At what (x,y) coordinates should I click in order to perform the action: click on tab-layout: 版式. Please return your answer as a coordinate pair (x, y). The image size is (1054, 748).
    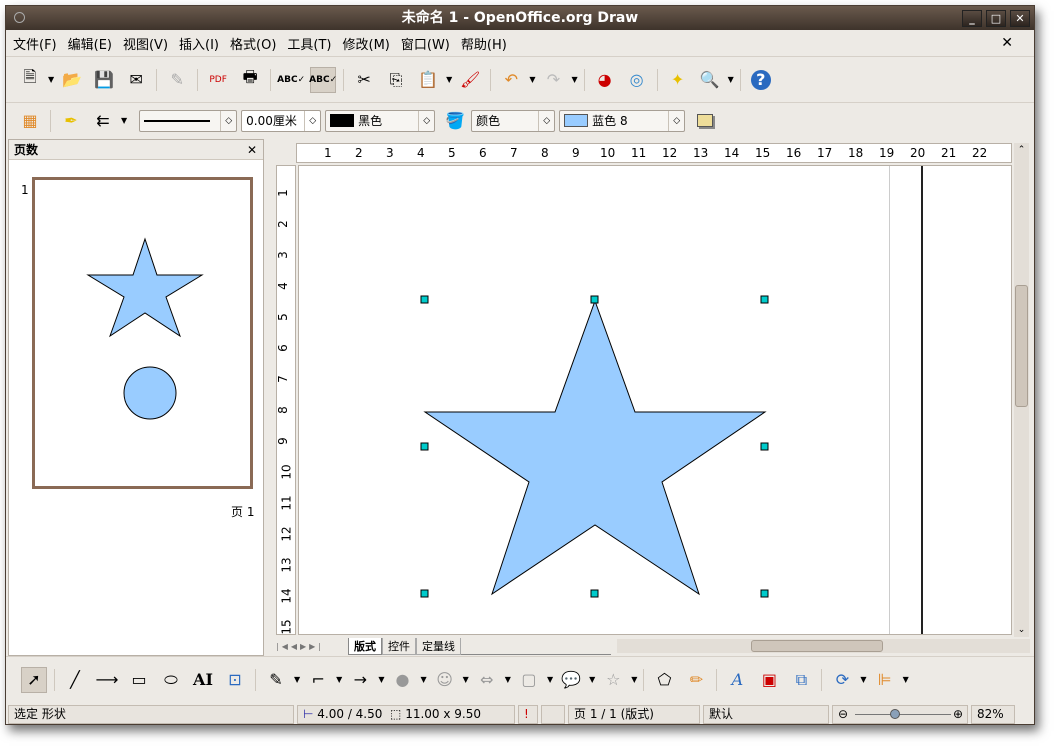
    Looking at the image, I should click on (365, 646).